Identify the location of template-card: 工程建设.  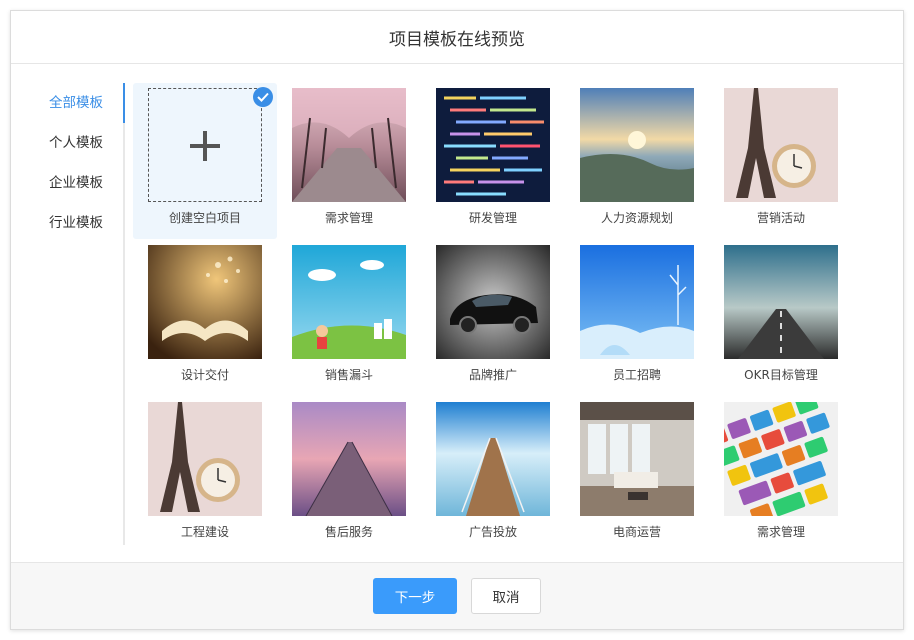
(205, 475).